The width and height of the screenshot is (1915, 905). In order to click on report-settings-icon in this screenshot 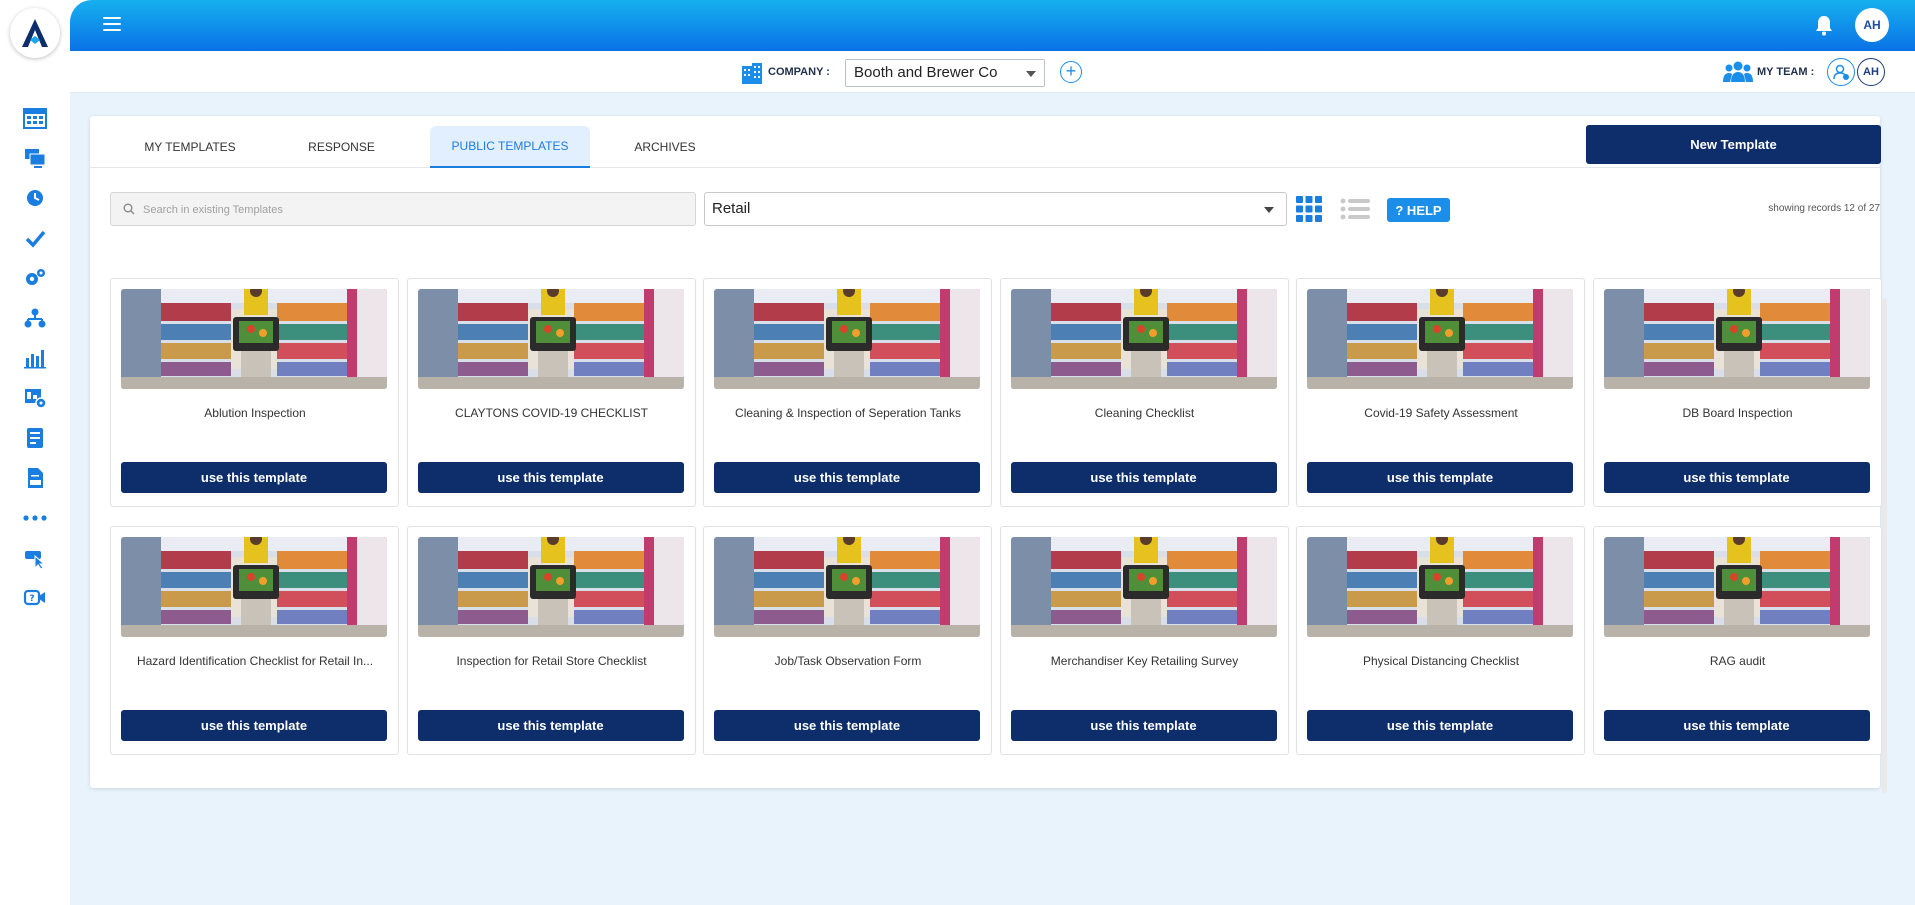, I will do `click(36, 399)`.